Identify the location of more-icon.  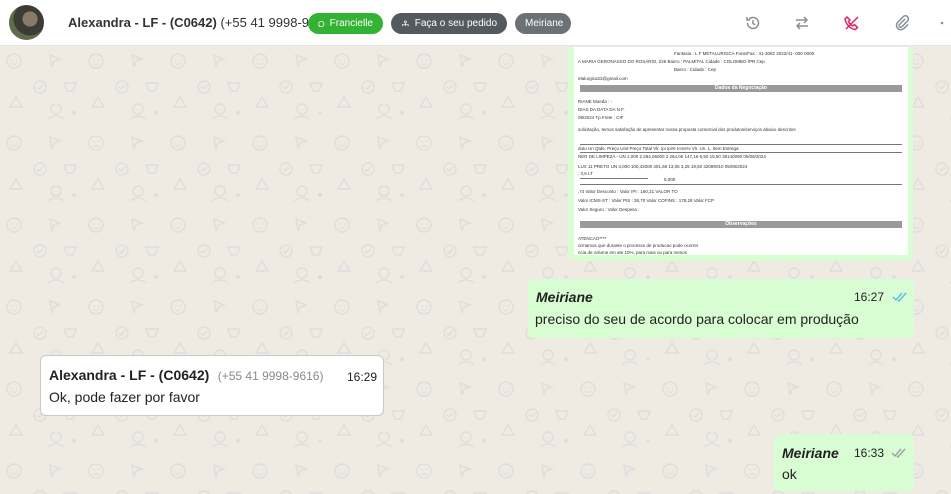
(942, 23).